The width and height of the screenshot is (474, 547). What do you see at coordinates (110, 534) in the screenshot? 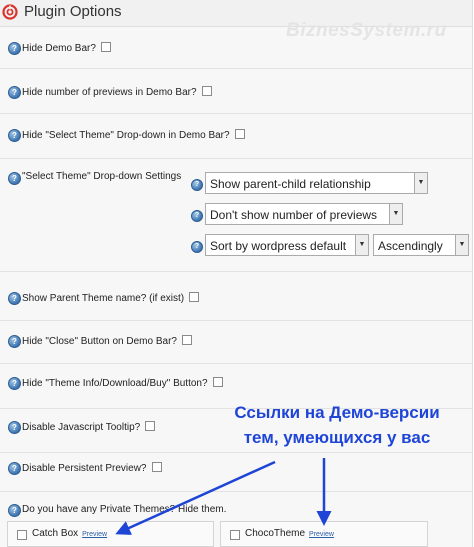
I see `theme-item-catch-box: Catch Box Preview` at bounding box center [110, 534].